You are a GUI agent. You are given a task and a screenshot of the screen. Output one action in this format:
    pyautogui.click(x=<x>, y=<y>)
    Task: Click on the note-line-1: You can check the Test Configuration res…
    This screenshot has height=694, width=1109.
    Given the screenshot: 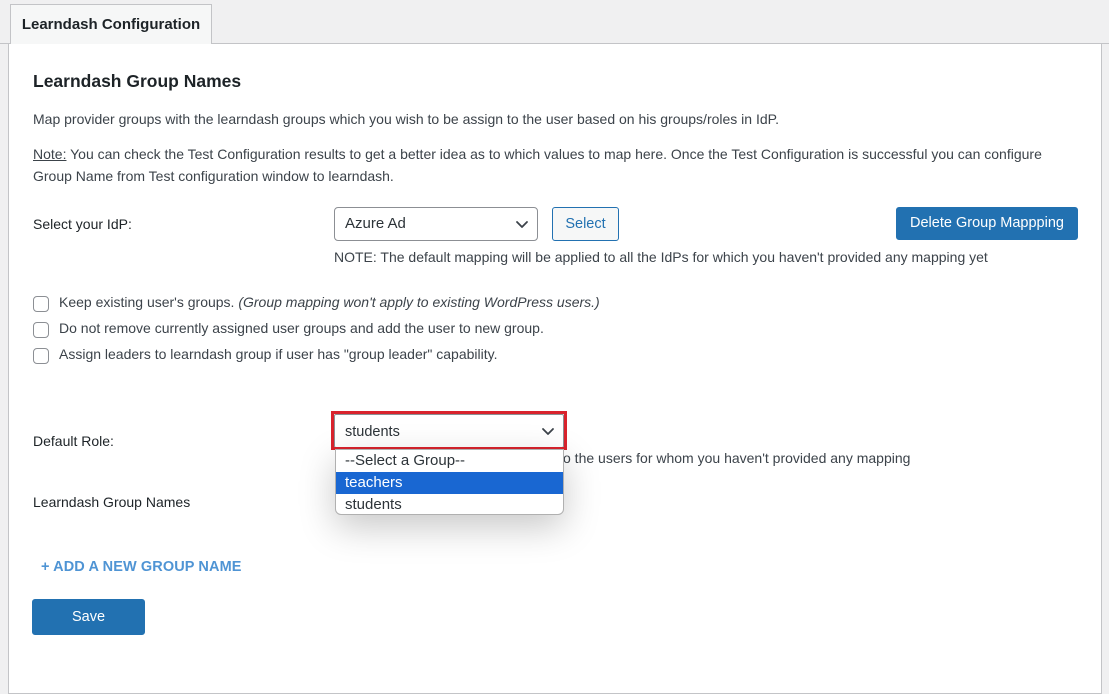 What is the action you would take?
    pyautogui.click(x=554, y=154)
    